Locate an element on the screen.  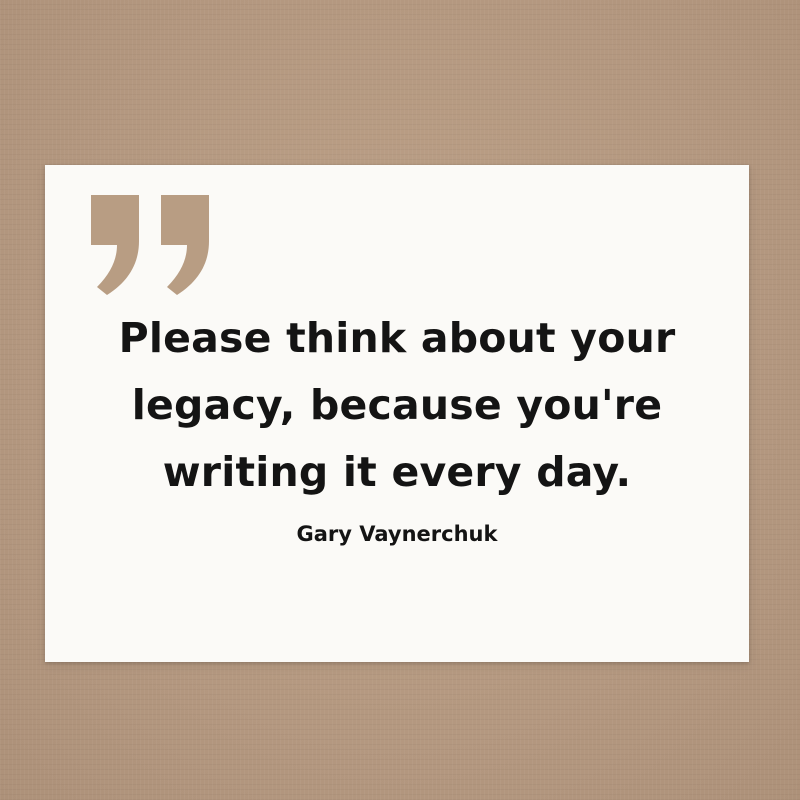
quote-line: Please think about your is located at coordinates (397, 338).